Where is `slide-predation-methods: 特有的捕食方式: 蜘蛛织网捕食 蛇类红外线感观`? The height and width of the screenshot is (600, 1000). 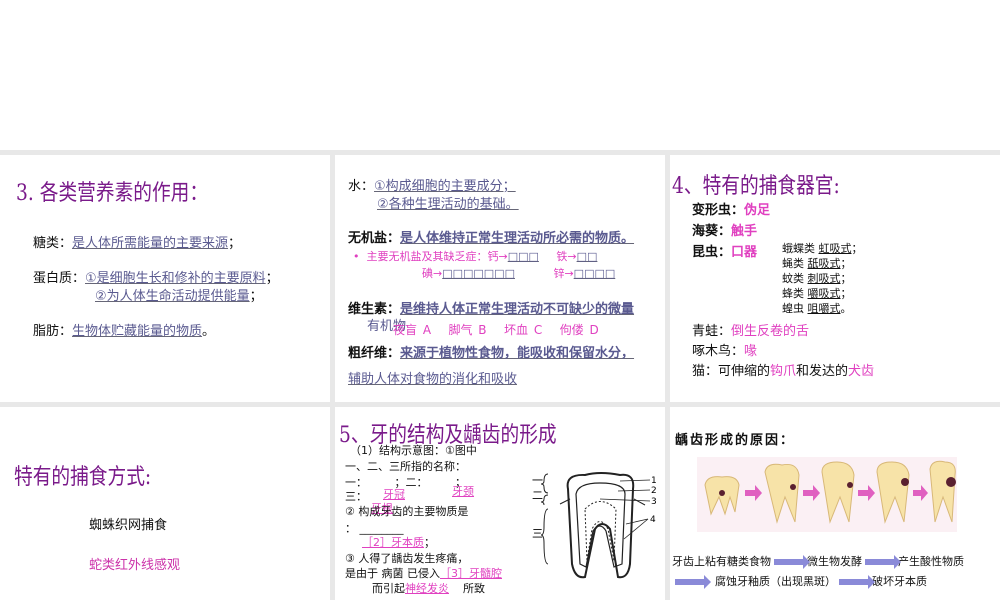
slide-predation-methods: 特有的捕食方式: 蜘蛛织网捕食 蛇类红外线感观 is located at coordinates (165, 503).